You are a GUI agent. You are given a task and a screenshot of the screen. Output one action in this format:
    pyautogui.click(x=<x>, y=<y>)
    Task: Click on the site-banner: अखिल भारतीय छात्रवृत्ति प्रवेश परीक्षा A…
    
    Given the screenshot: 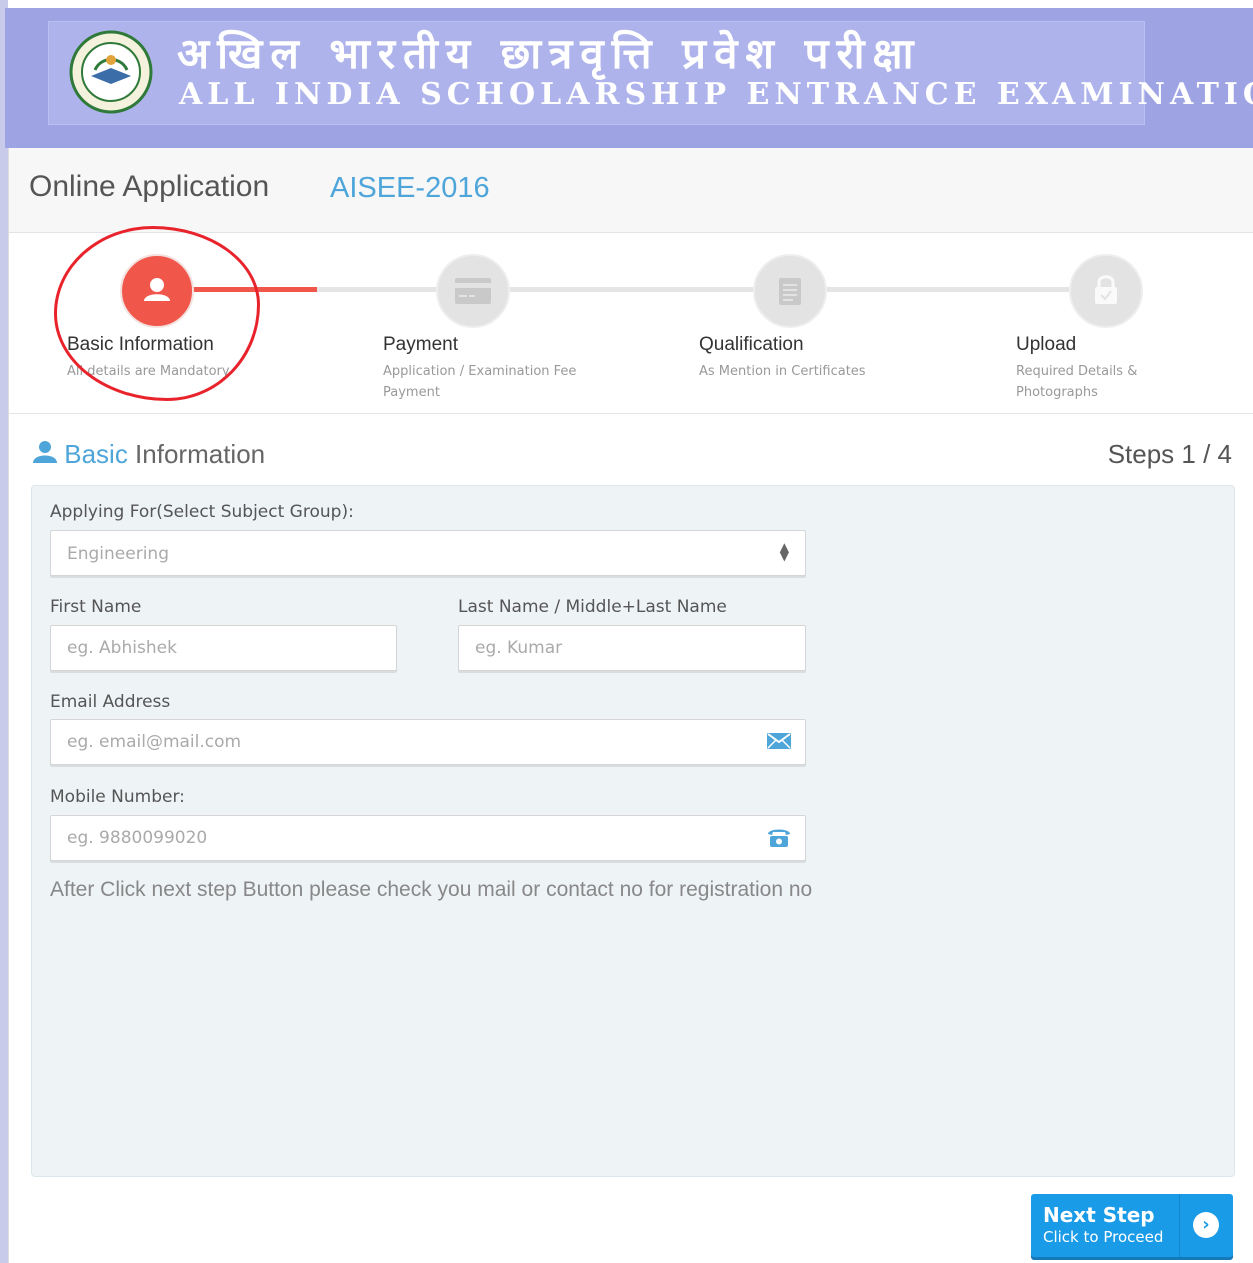 What is the action you would take?
    pyautogui.click(x=629, y=78)
    